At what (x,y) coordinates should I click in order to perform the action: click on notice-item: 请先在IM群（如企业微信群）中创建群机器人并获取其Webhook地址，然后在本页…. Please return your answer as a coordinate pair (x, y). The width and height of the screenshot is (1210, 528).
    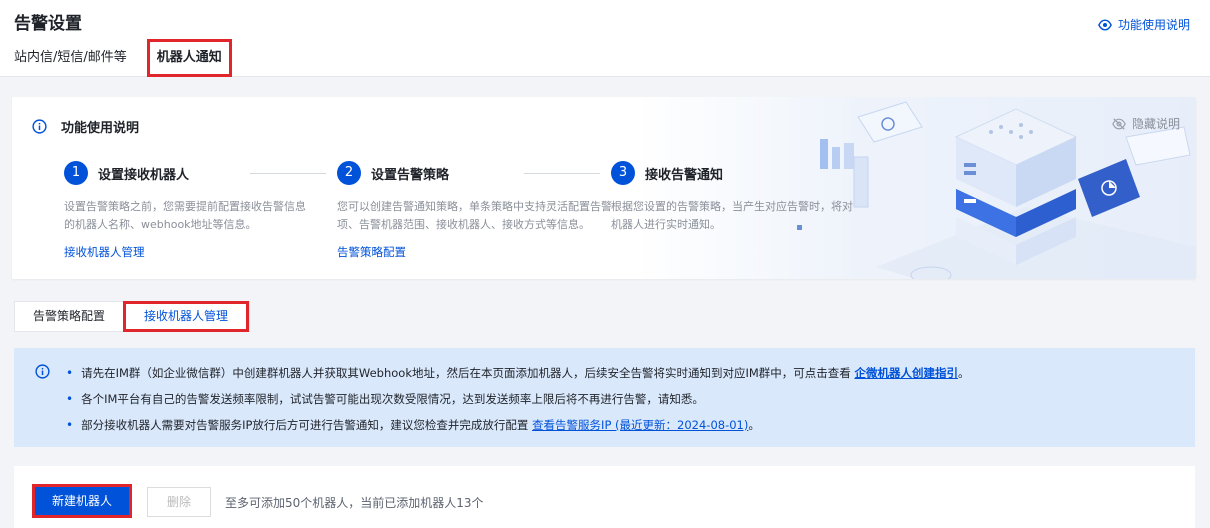
    Looking at the image, I should click on (517, 373).